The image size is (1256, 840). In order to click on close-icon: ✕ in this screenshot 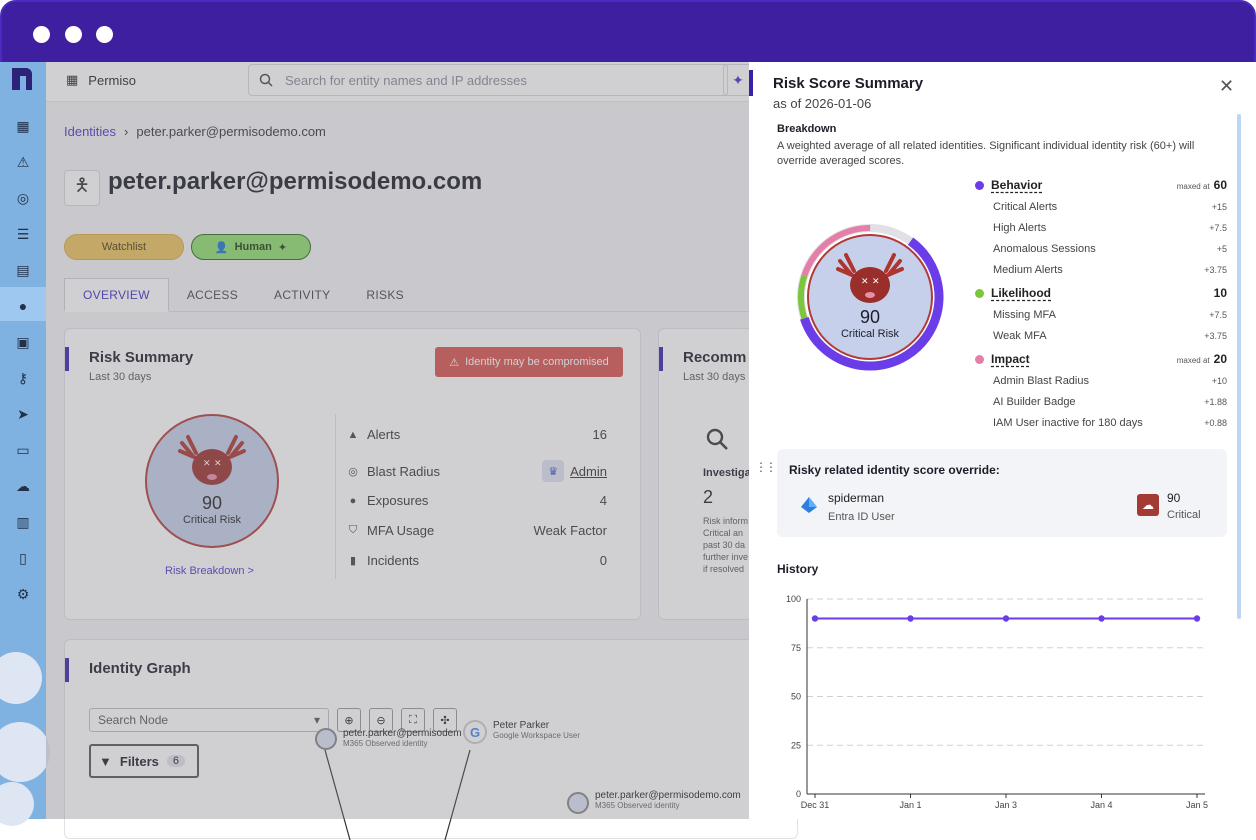, I will do `click(1226, 86)`.